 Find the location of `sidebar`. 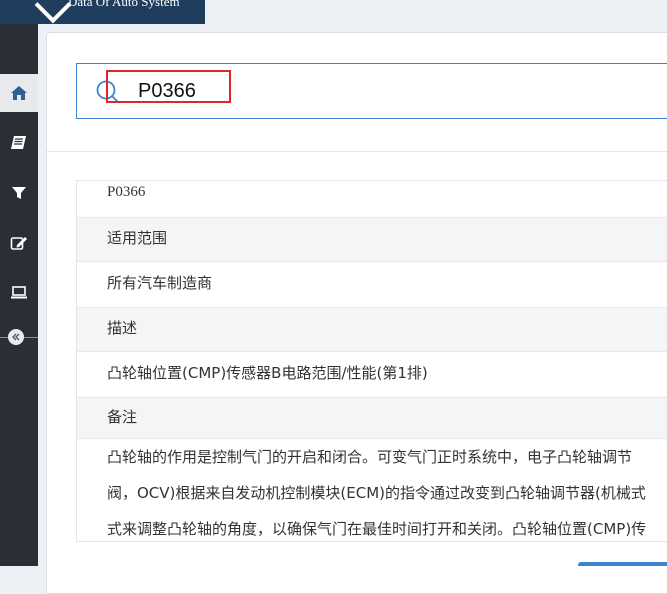

sidebar is located at coordinates (19, 295).